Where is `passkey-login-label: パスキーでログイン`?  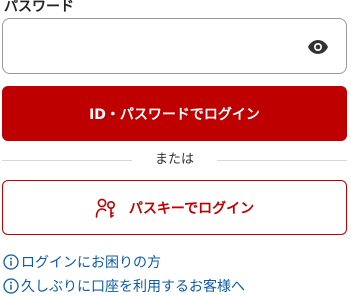 passkey-login-label: パスキーでログイン is located at coordinates (191, 208).